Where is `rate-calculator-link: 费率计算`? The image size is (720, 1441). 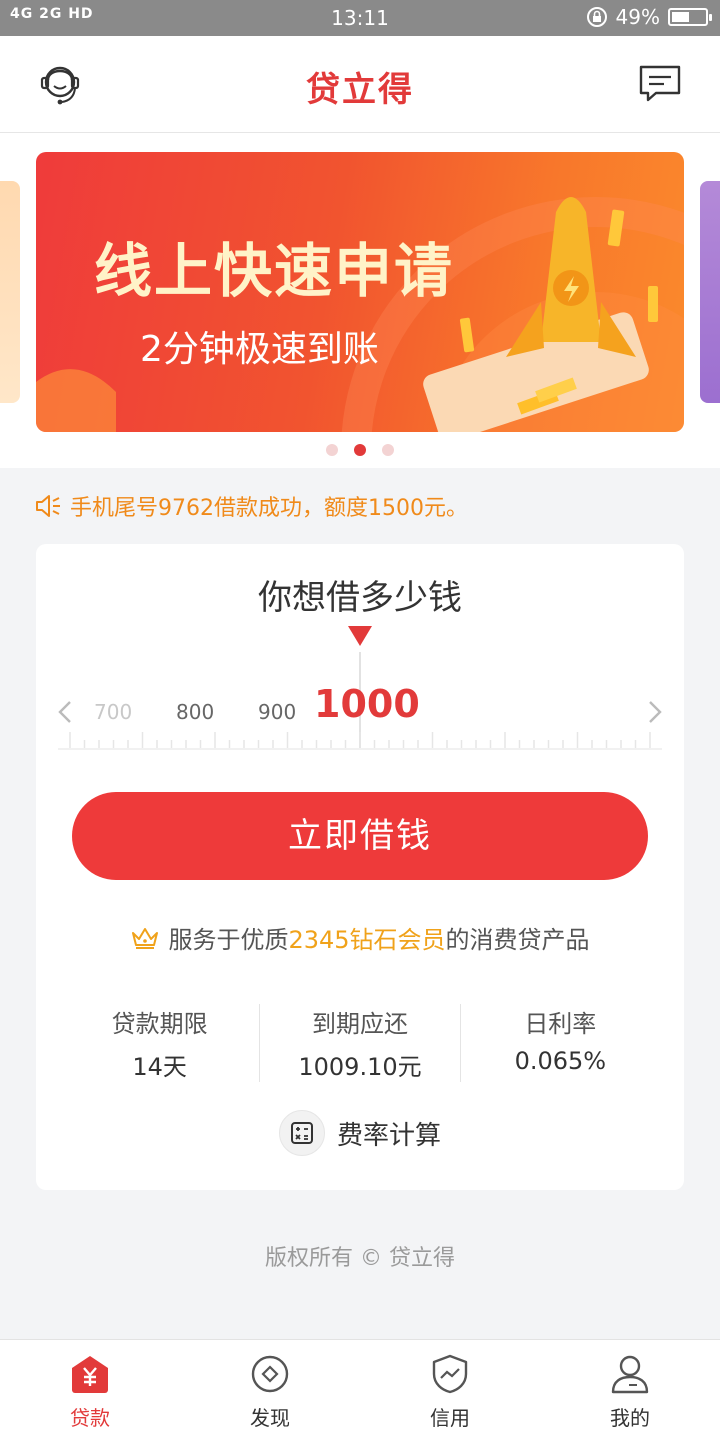
rate-calculator-link: 费率计算 is located at coordinates (360, 1133).